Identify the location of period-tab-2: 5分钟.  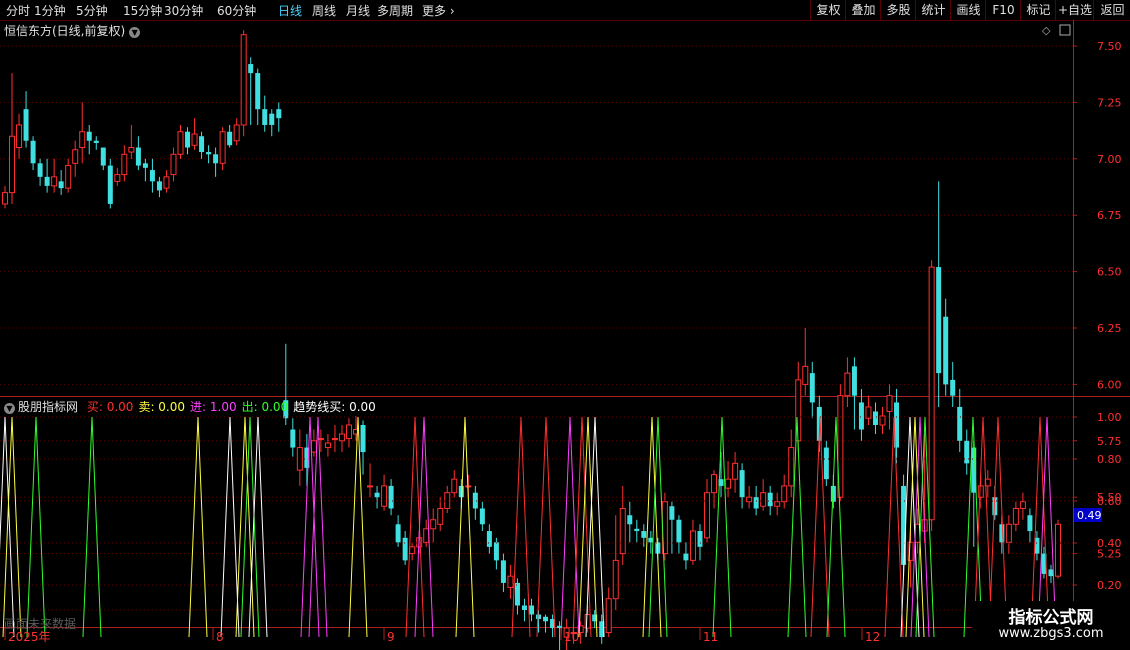
(92, 10).